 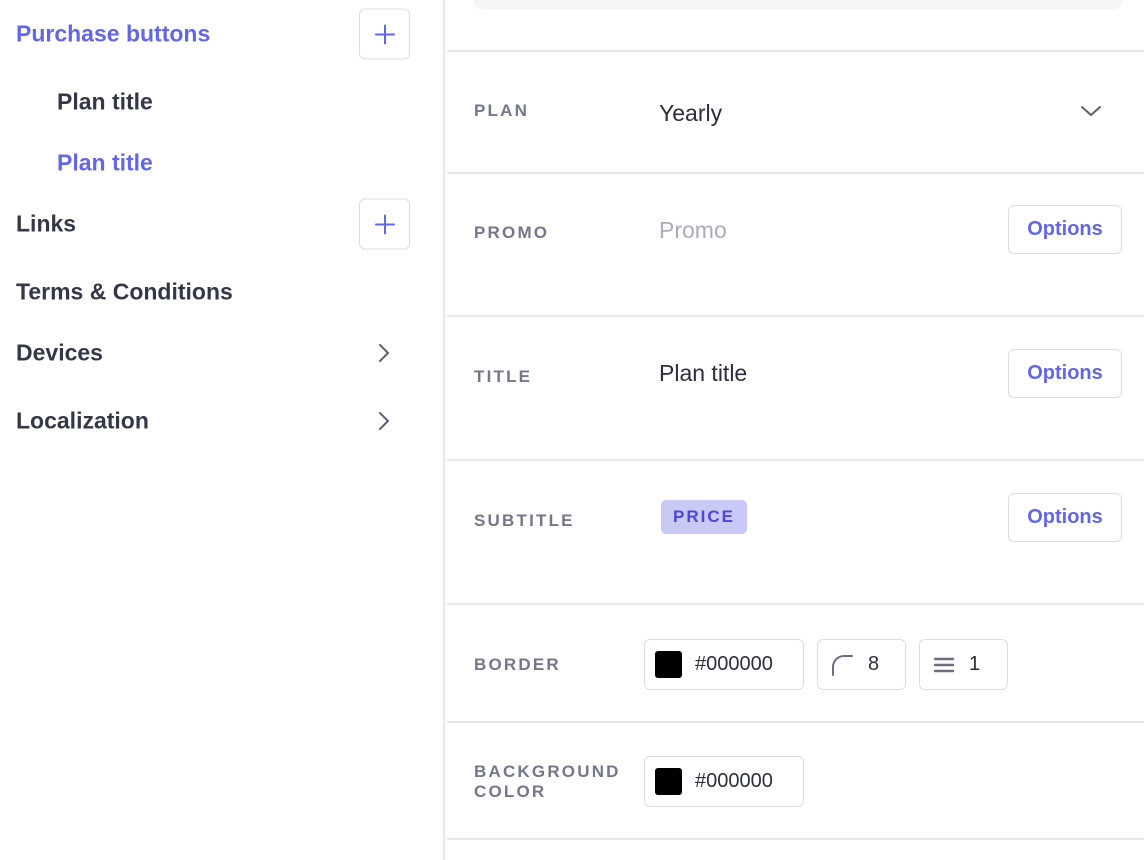 What do you see at coordinates (124, 291) in the screenshot?
I see `sidebar-item-label: Terms & Conditions` at bounding box center [124, 291].